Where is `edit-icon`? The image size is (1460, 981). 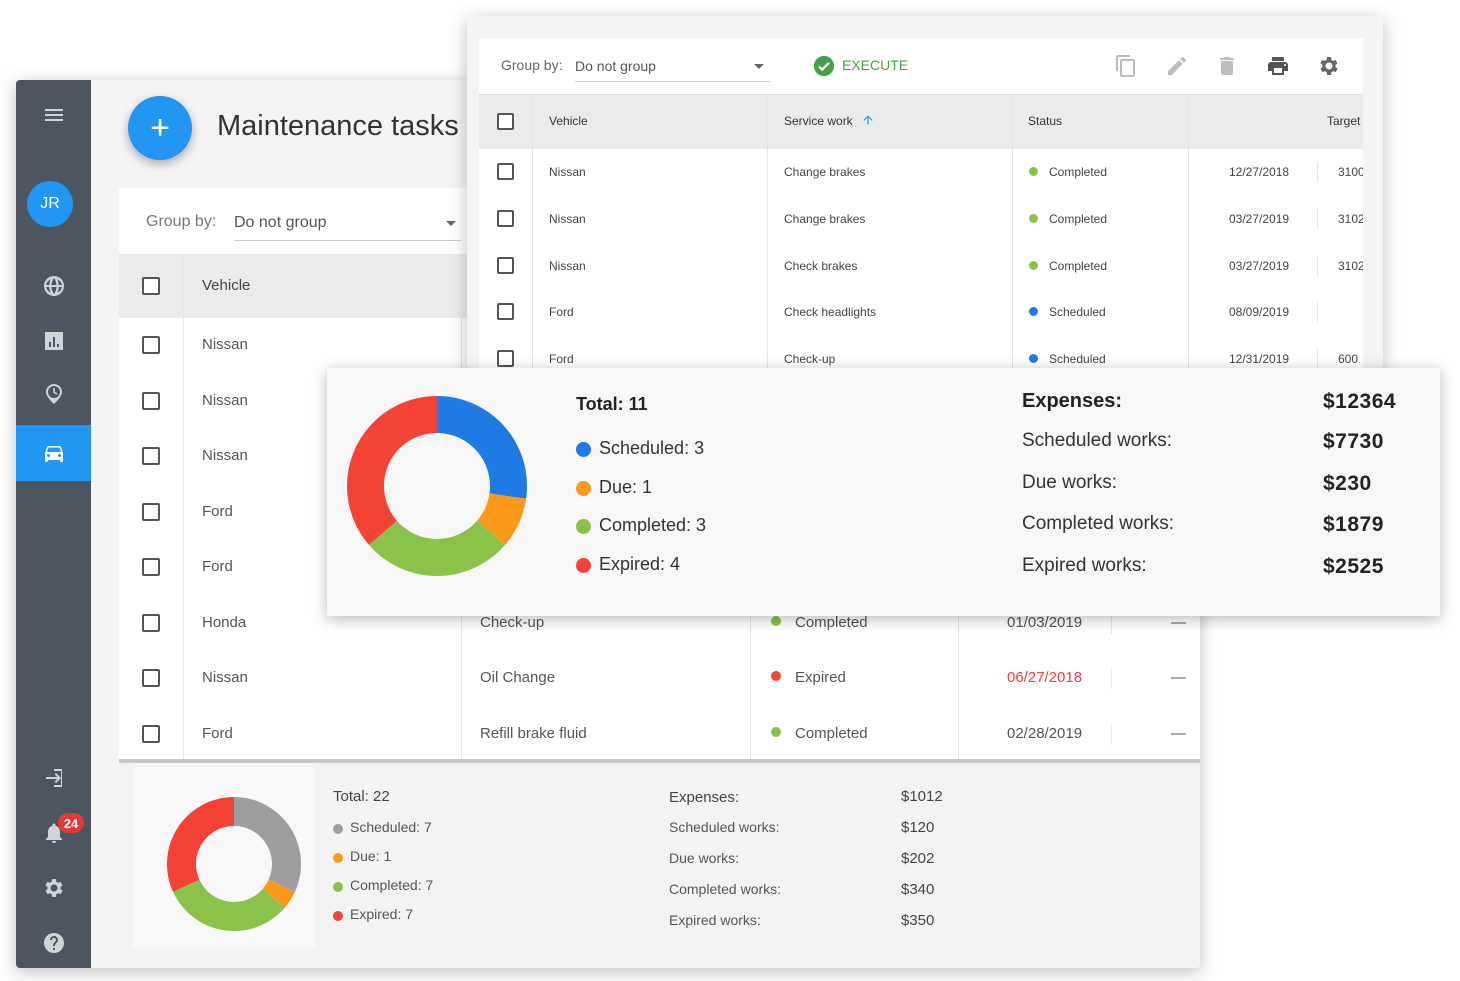 edit-icon is located at coordinates (1177, 66).